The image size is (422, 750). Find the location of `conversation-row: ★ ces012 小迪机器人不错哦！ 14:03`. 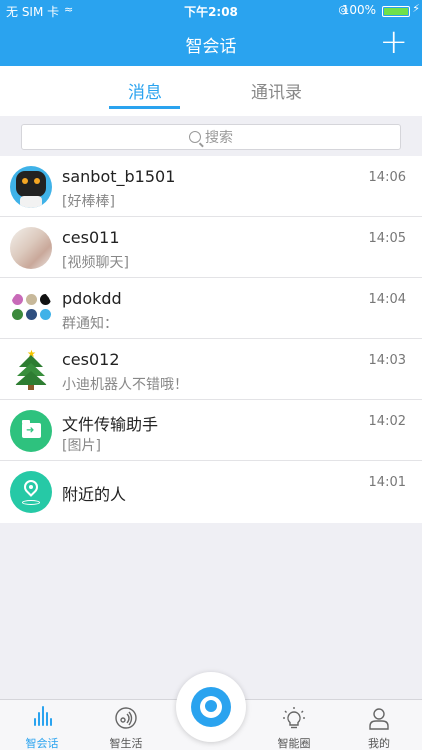

conversation-row: ★ ces012 小迪机器人不错哦！ 14:03 is located at coordinates (211, 369).